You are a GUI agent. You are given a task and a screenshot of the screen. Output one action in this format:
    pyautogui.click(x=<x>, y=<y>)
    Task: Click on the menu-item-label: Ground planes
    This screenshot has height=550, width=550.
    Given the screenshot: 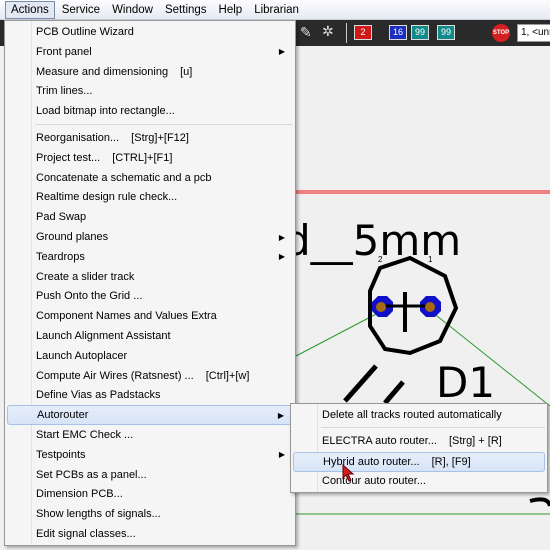 What is the action you would take?
    pyautogui.click(x=72, y=237)
    